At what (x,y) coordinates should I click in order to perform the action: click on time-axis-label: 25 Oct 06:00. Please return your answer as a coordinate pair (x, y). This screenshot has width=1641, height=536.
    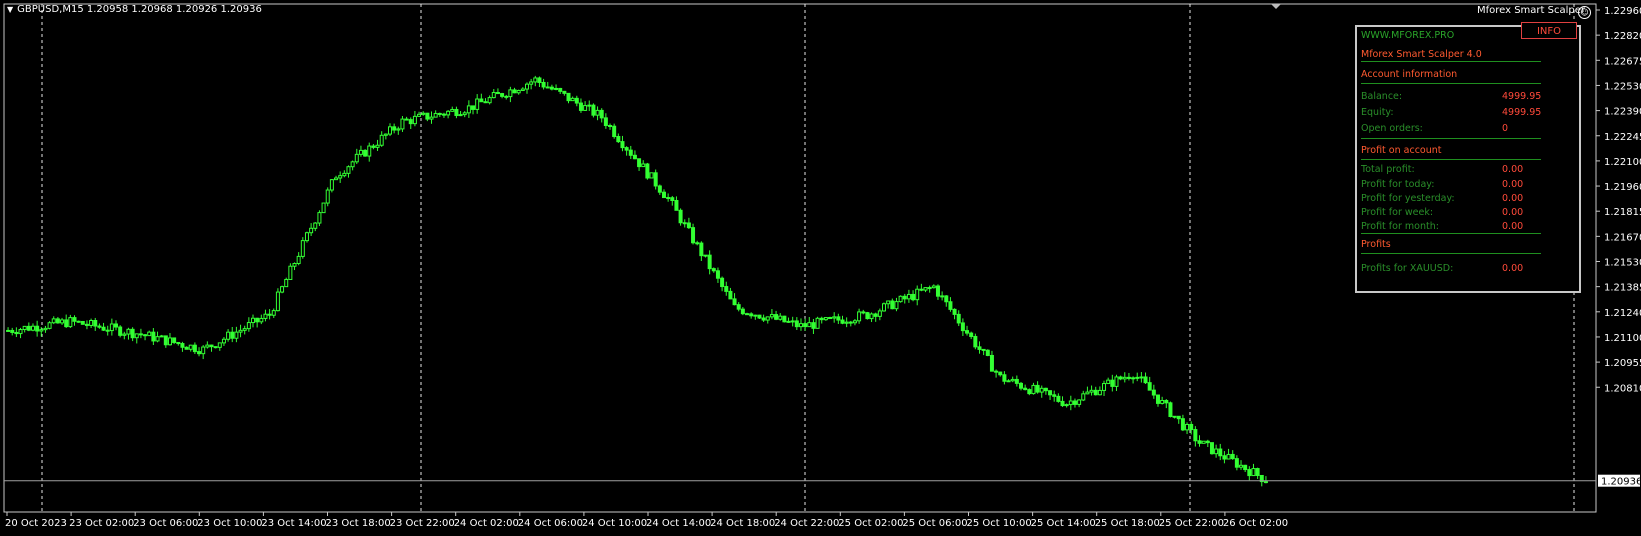
    Looking at the image, I should click on (934, 523).